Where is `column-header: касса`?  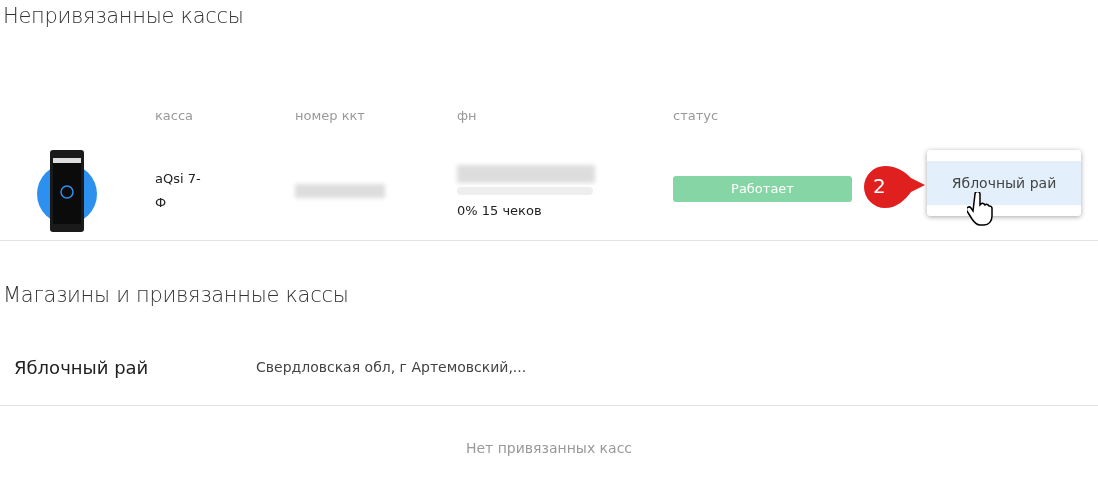 column-header: касса is located at coordinates (174, 115).